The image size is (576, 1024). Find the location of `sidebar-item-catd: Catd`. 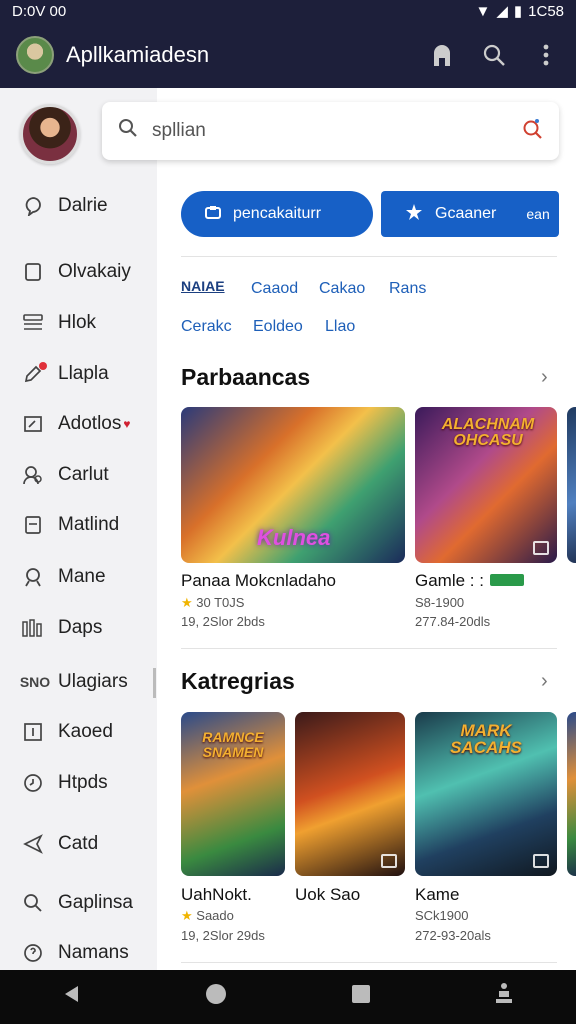

sidebar-item-catd: Catd is located at coordinates (78, 844).